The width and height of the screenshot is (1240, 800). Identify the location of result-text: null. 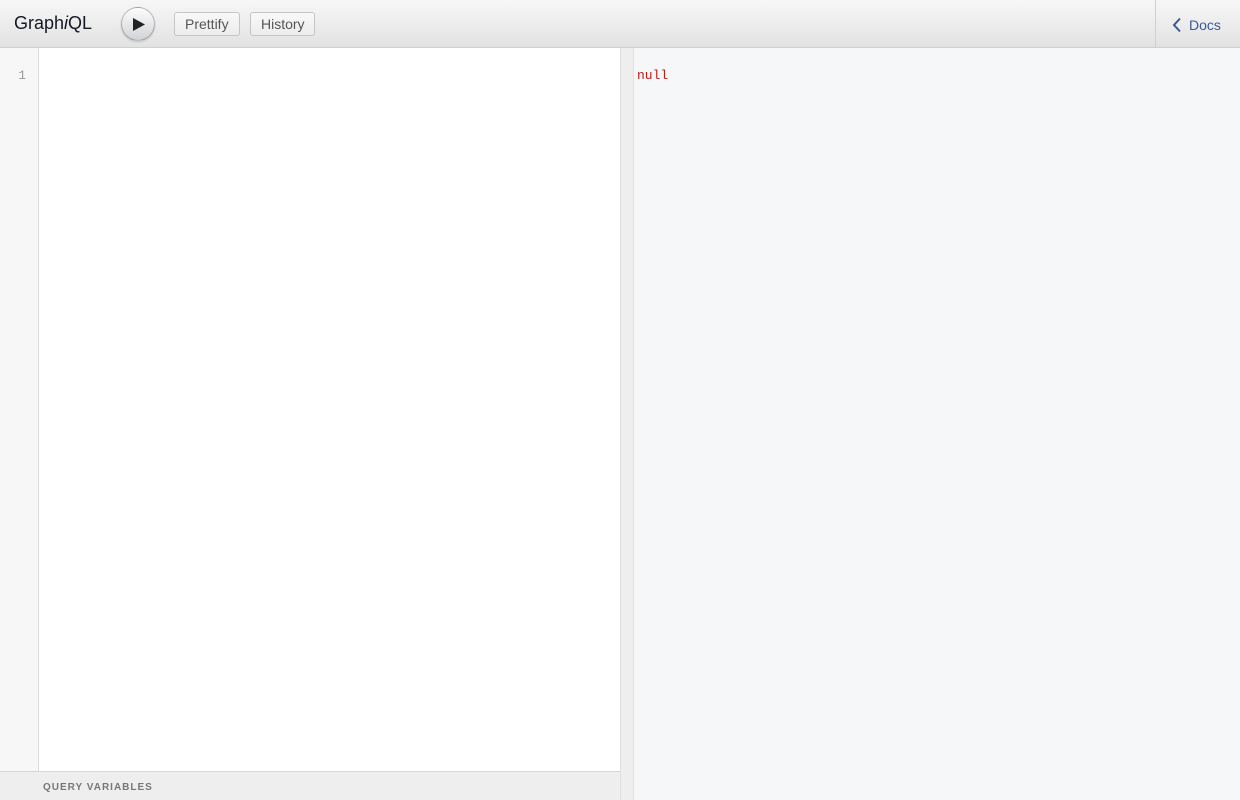
(653, 75).